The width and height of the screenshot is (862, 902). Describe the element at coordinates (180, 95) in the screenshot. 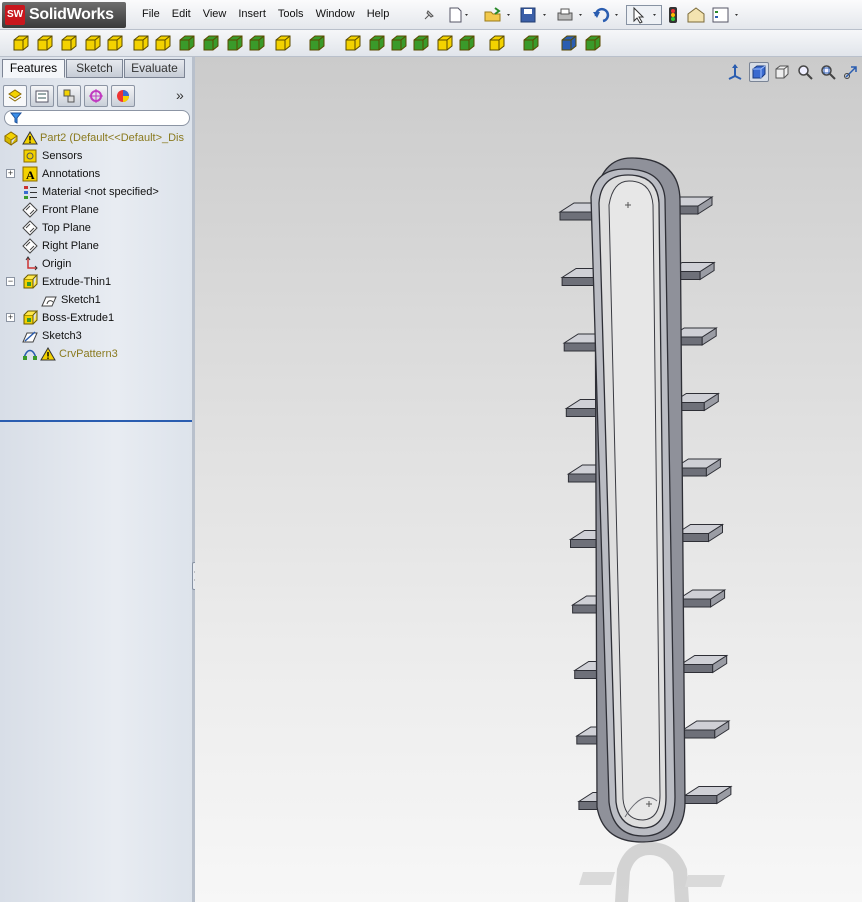

I see `expand-panel-icon: »` at that location.